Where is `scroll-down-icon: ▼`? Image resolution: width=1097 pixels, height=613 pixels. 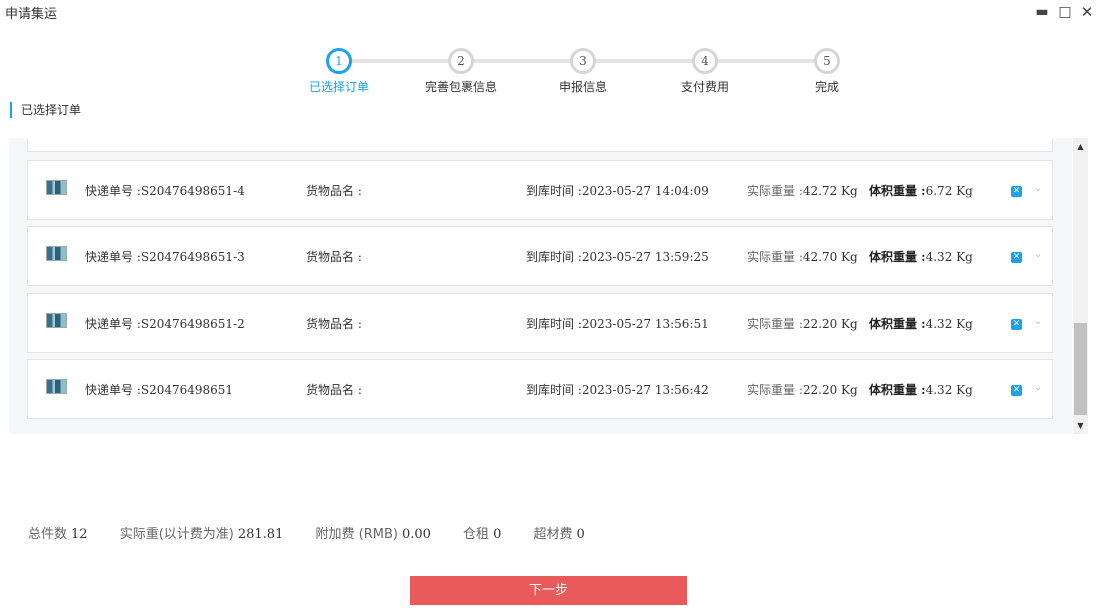
scroll-down-icon: ▼ is located at coordinates (1080, 425).